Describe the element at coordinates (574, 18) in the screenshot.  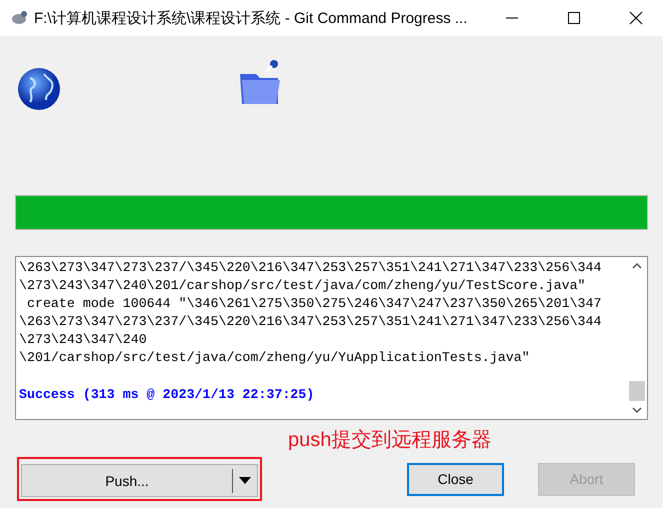
I see `maximize-icon` at that location.